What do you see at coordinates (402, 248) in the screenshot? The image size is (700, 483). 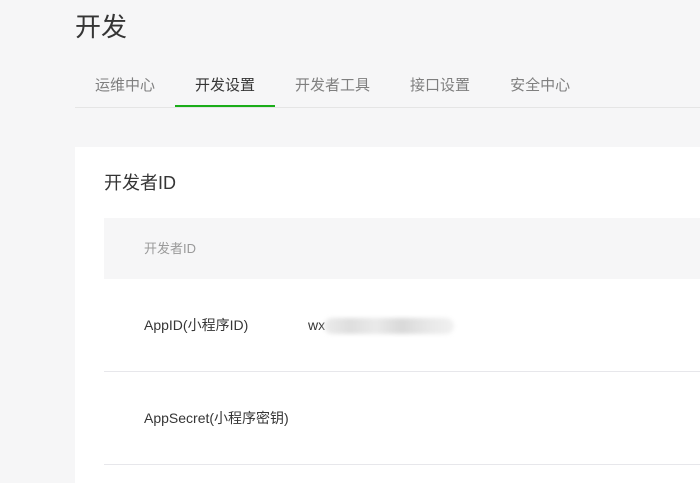 I see `table-header: 开发者ID` at bounding box center [402, 248].